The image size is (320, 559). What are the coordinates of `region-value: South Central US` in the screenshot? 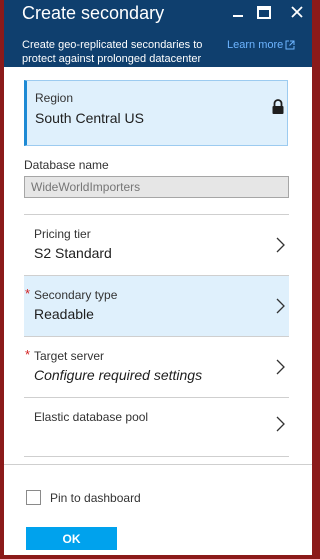 It's located at (89, 118).